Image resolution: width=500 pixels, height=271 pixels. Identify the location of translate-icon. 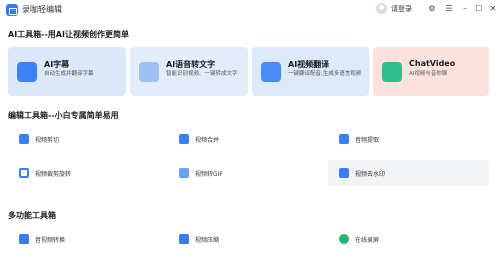
(271, 72).